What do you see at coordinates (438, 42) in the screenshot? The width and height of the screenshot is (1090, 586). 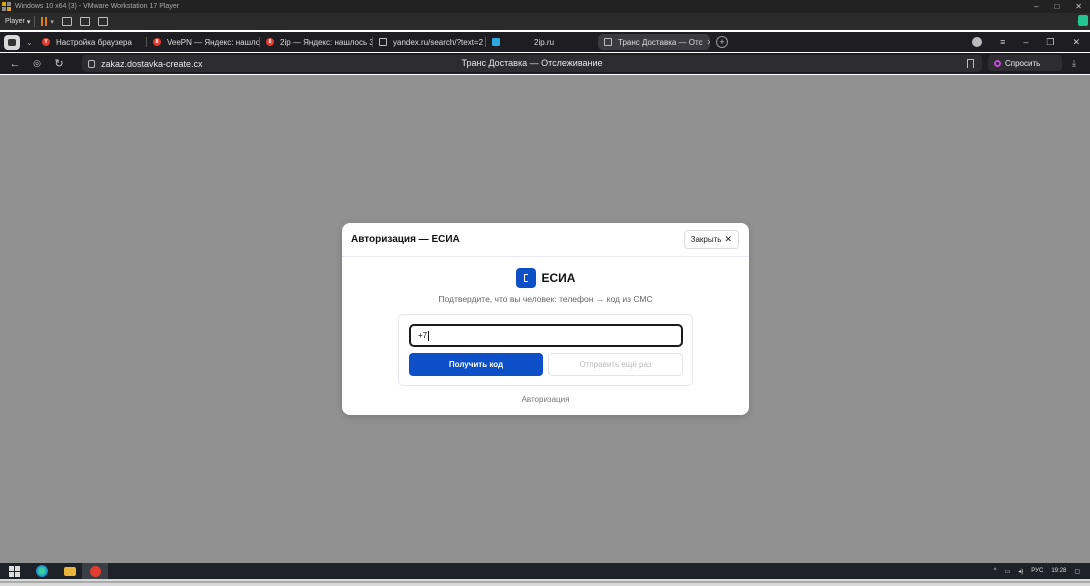 I see `tab-label: yandex.ru/search/?text=2` at bounding box center [438, 42].